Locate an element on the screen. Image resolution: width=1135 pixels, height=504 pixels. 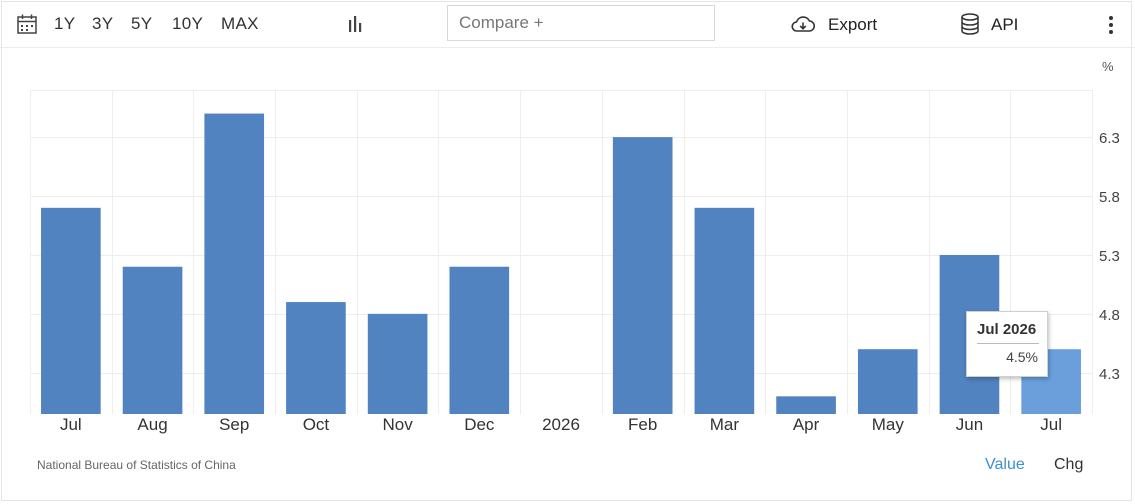
tooltip-title: Jul 2026 is located at coordinates (1007, 329).